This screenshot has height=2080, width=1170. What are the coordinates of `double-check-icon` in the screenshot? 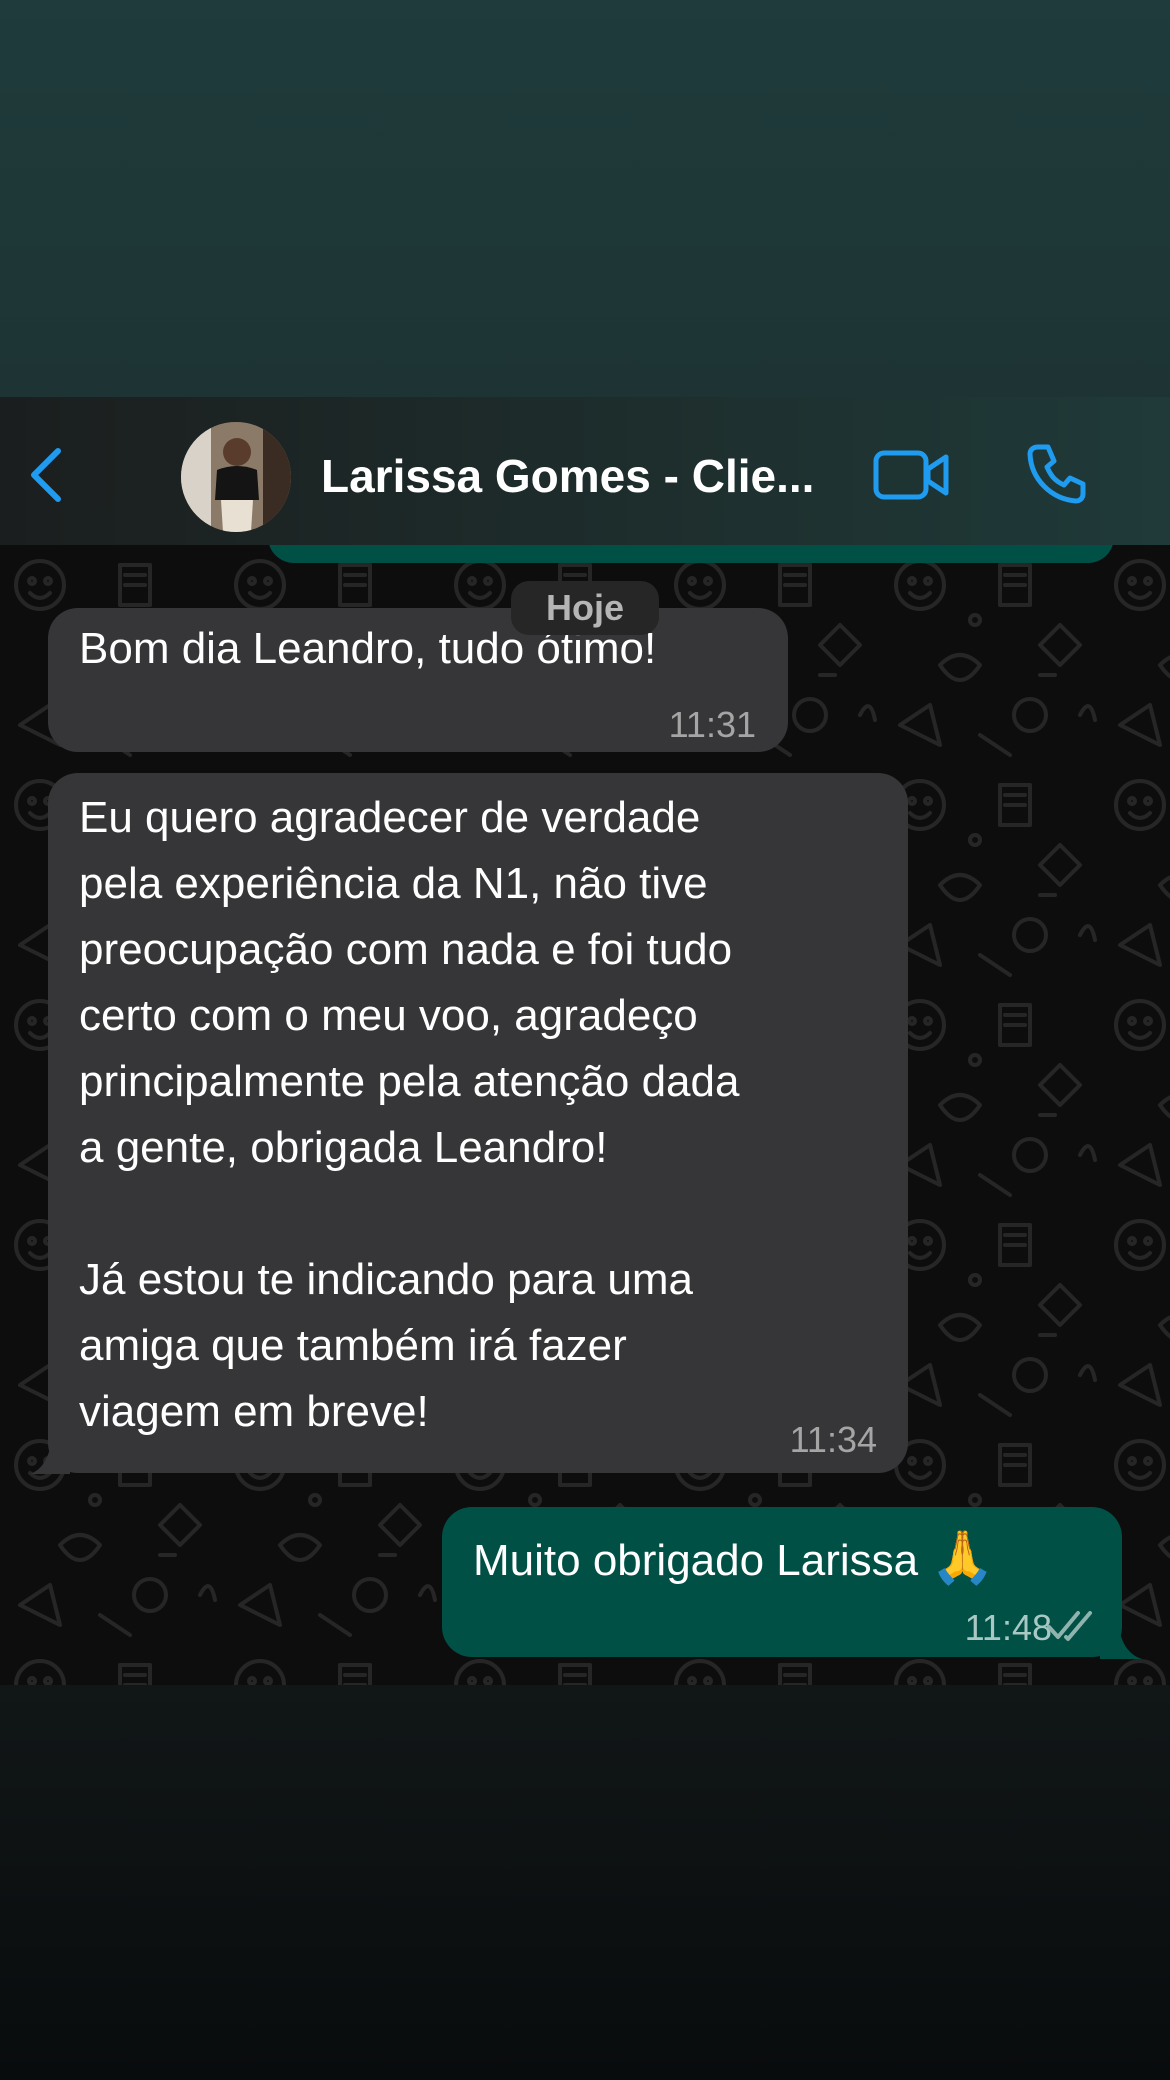 It's located at (1069, 1626).